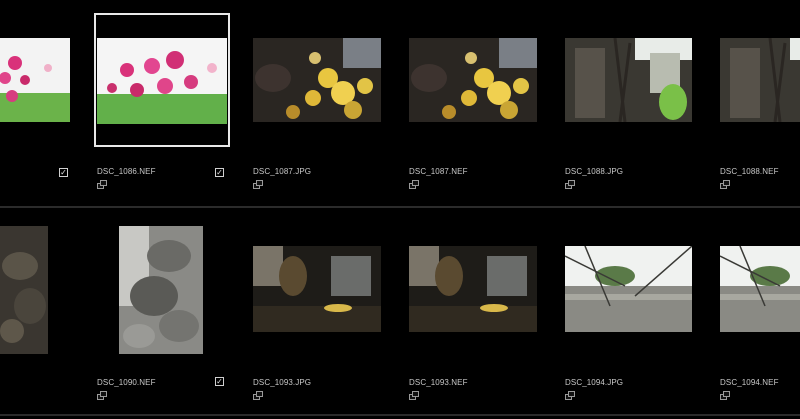 The height and width of the screenshot is (419, 800). I want to click on thumbnail-dsc-1086-nef, so click(162, 81).